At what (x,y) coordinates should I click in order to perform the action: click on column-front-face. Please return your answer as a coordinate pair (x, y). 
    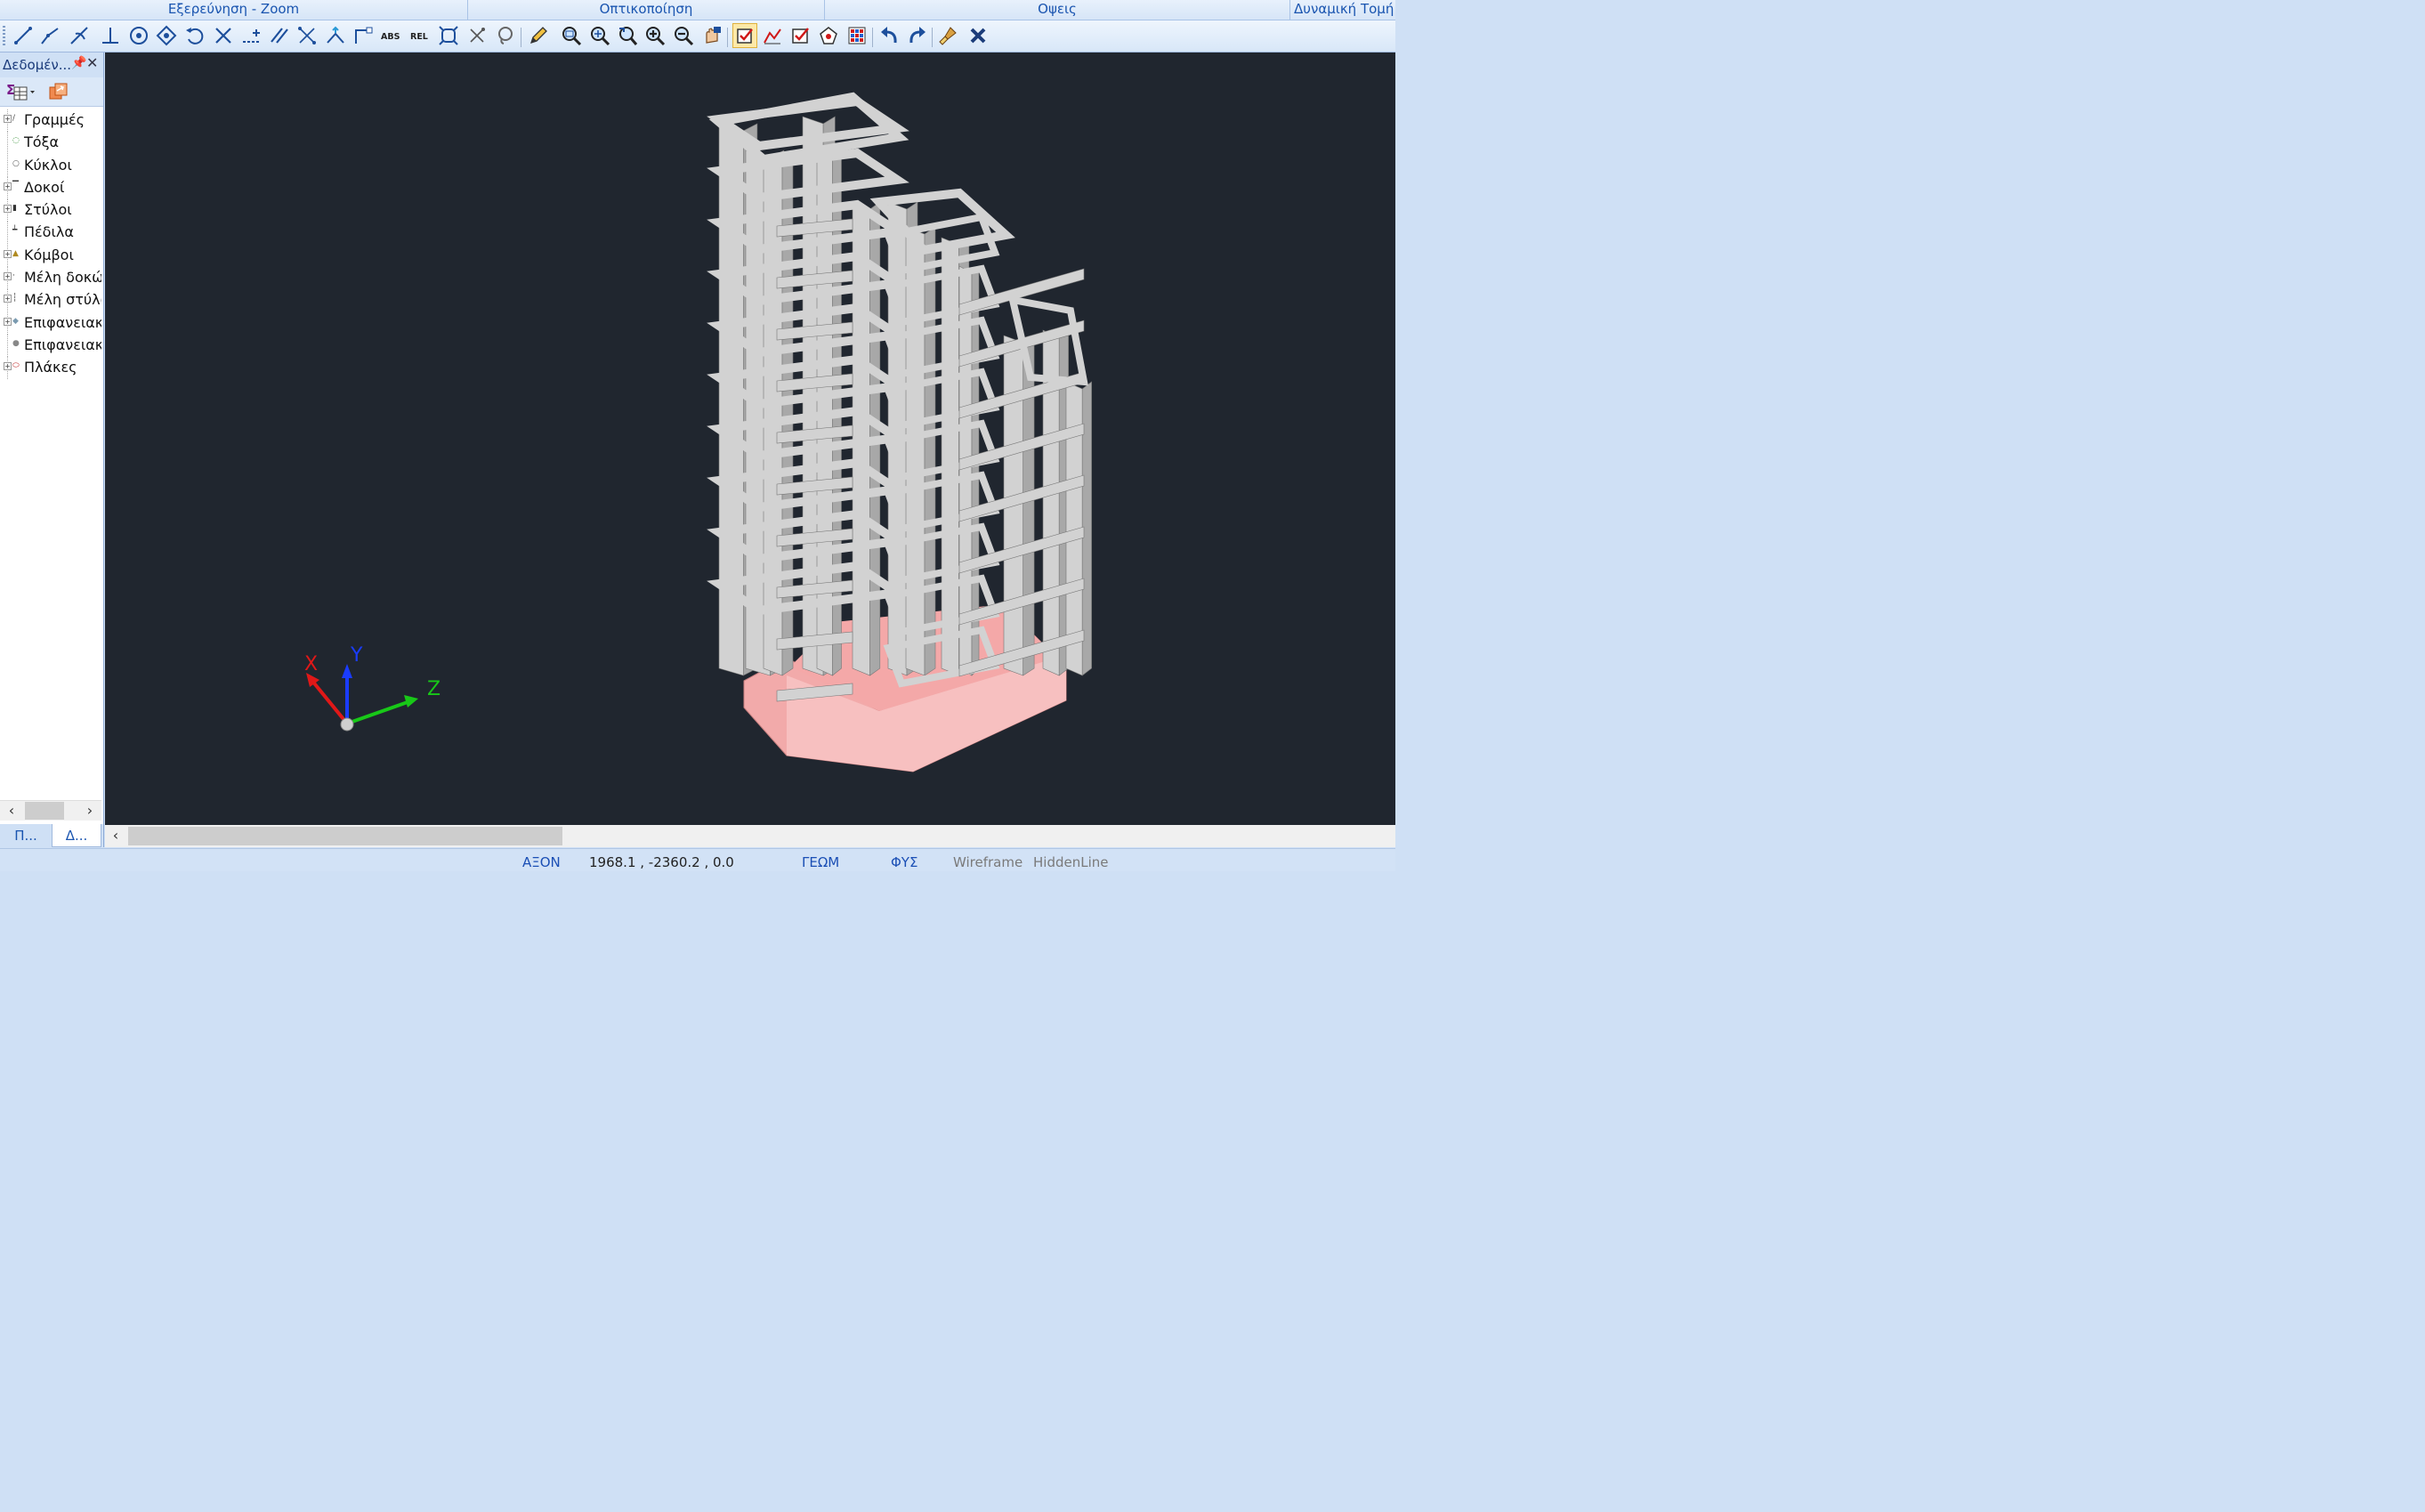
    Looking at the image, I should click on (950, 456).